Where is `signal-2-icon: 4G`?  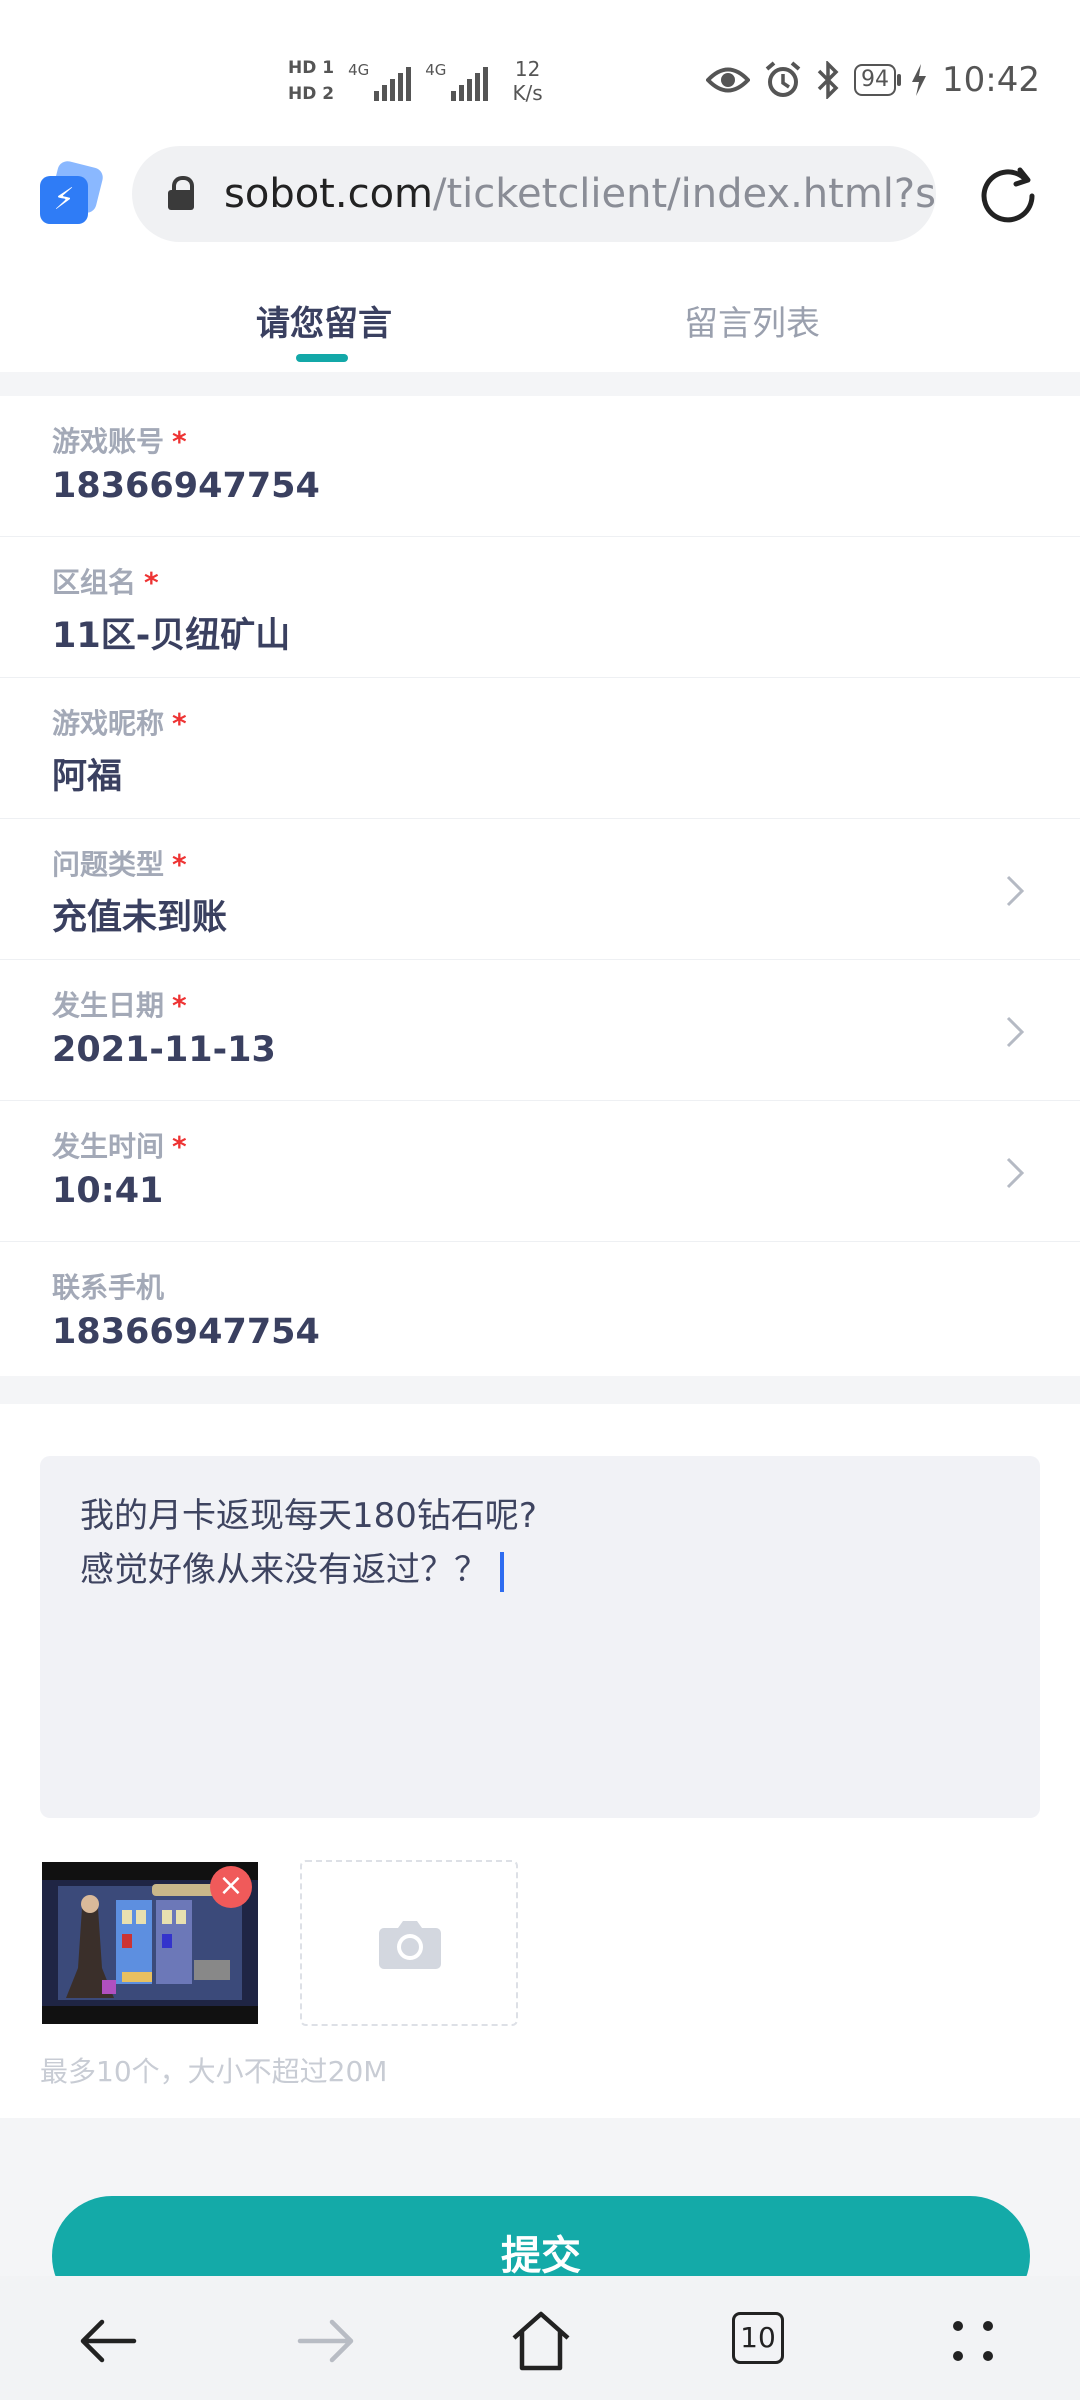 signal-2-icon: 4G is located at coordinates (457, 81).